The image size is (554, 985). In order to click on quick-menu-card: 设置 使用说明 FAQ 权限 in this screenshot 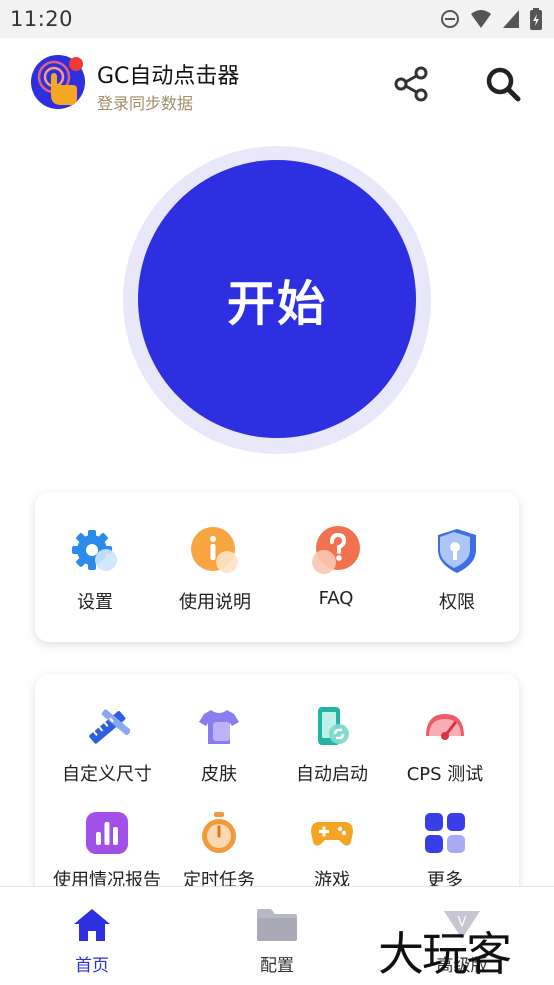, I will do `click(277, 567)`.